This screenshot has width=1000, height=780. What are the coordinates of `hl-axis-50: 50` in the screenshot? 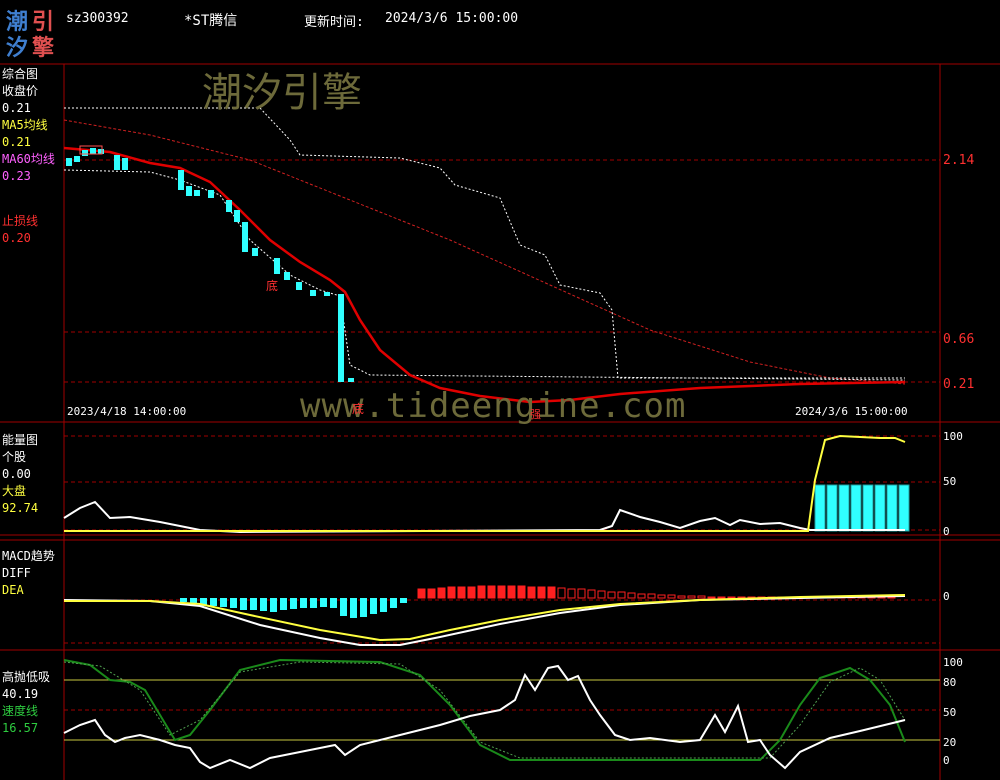 It's located at (950, 712).